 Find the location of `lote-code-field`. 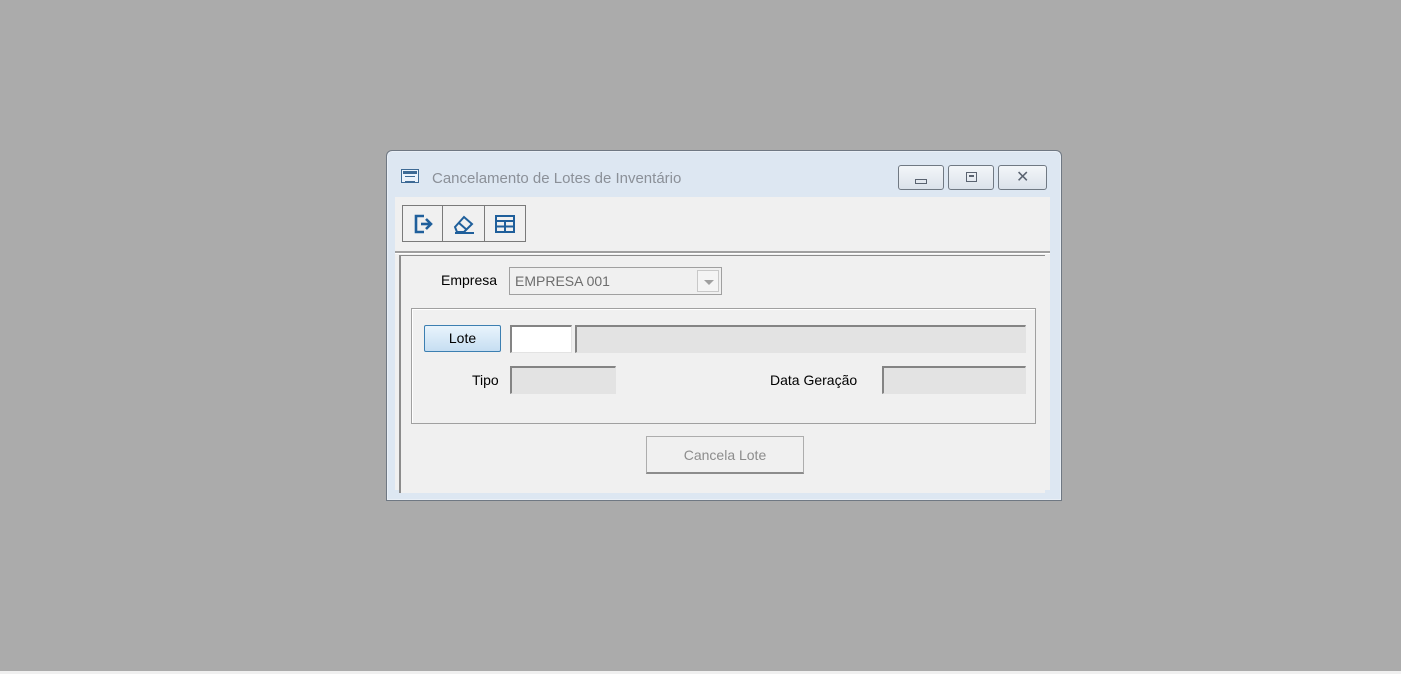

lote-code-field is located at coordinates (541, 339).